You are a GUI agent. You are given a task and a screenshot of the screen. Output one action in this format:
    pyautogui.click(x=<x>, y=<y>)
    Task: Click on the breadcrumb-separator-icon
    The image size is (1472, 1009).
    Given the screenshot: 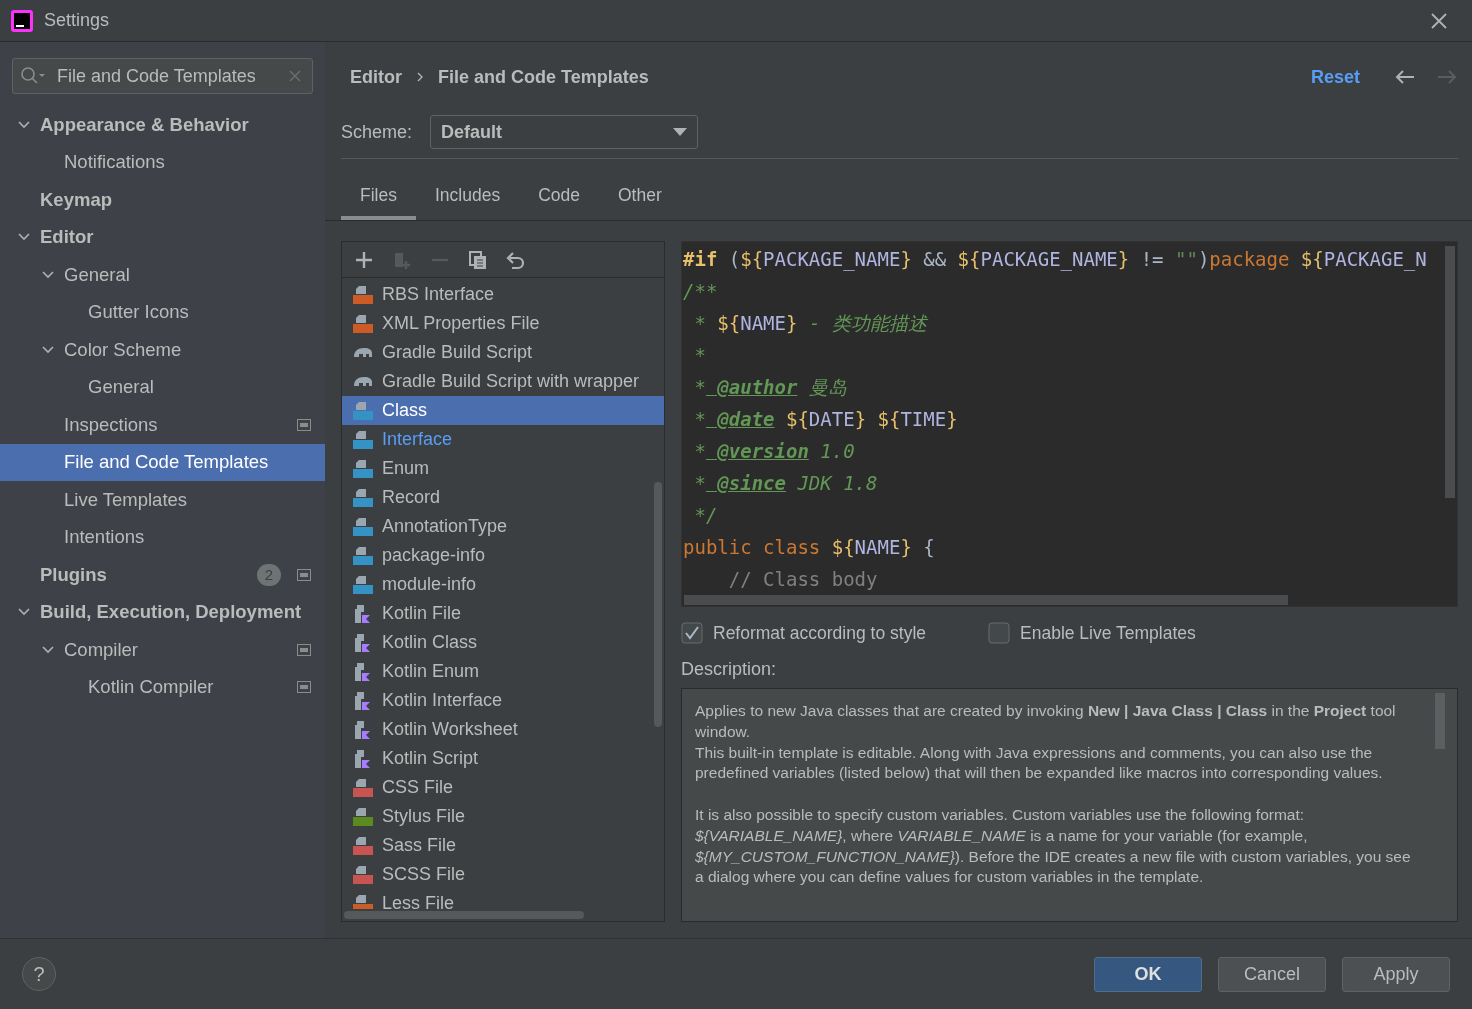 What is the action you would take?
    pyautogui.click(x=420, y=77)
    